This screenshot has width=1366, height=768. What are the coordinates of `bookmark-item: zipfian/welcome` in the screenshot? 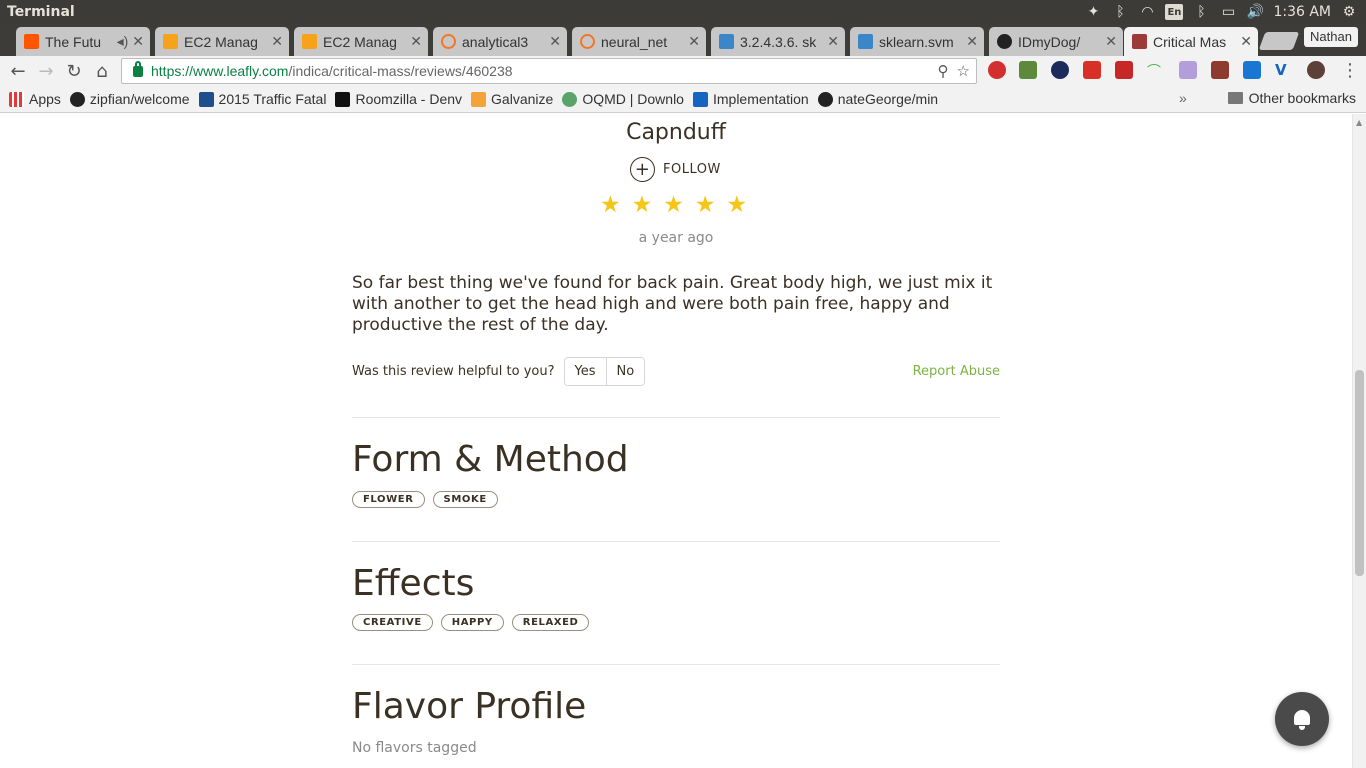 It's located at (129, 99).